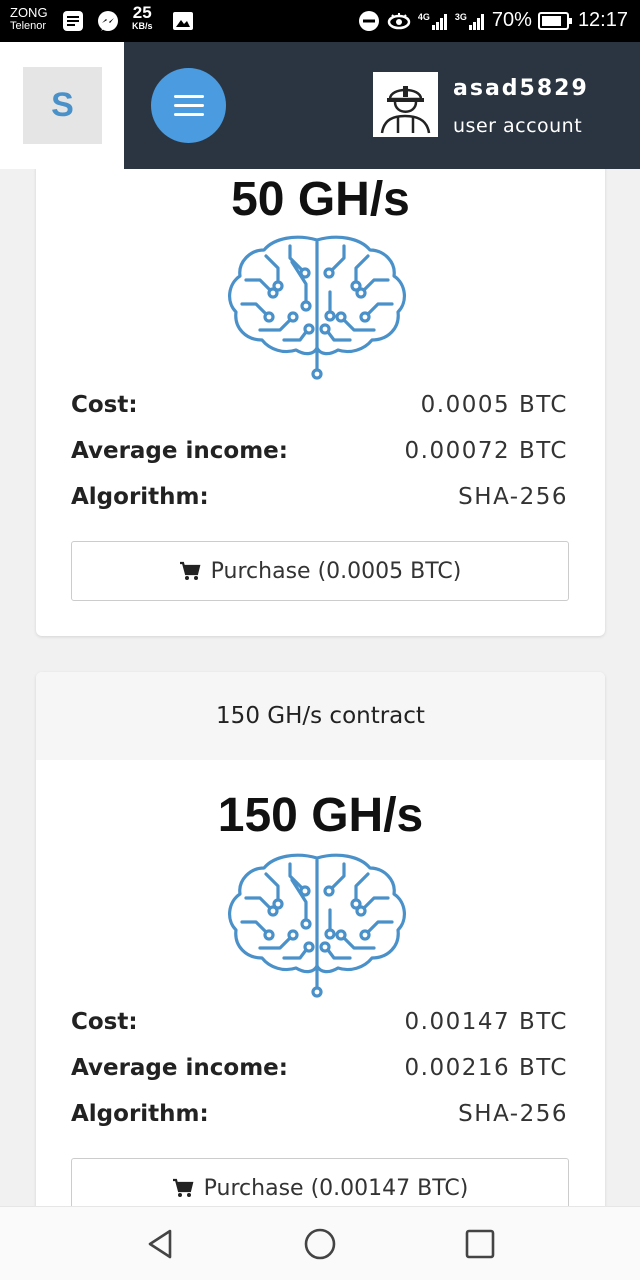 Image resolution: width=640 pixels, height=1280 pixels. What do you see at coordinates (29, 12) in the screenshot?
I see `carrier-primary: ZONG` at bounding box center [29, 12].